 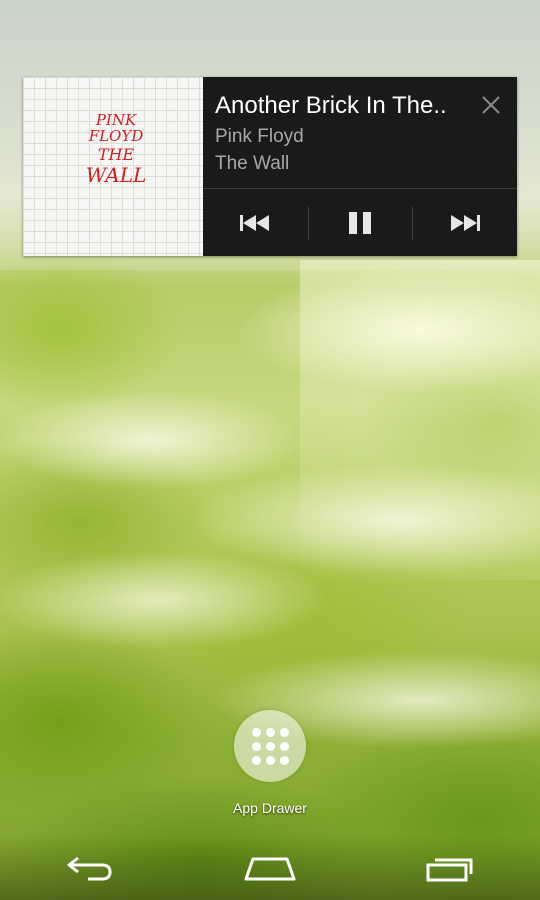 I want to click on app-drawer-button: App Drawer, so click(x=270, y=763).